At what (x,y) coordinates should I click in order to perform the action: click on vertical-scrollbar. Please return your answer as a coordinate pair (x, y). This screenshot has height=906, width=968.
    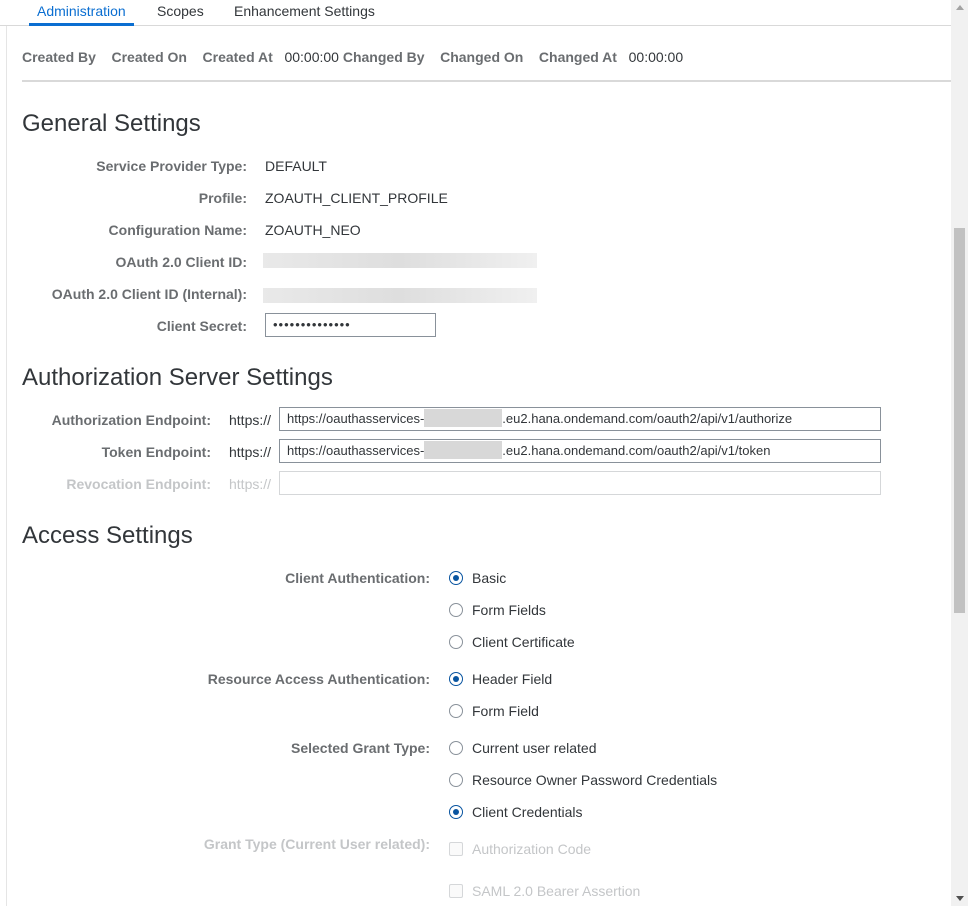
    Looking at the image, I should click on (959, 453).